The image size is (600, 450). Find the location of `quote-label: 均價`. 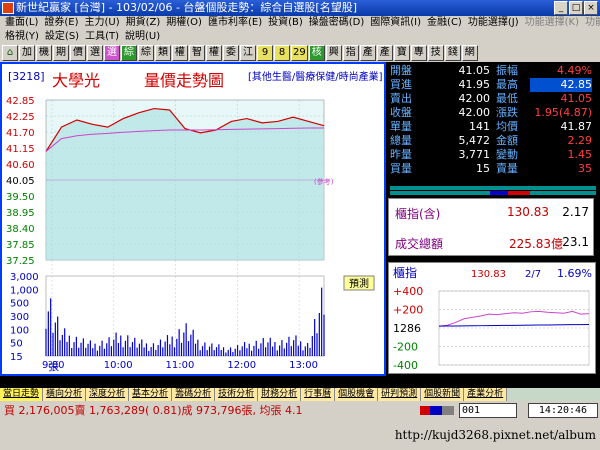

quote-label: 均價 is located at coordinates (507, 126).